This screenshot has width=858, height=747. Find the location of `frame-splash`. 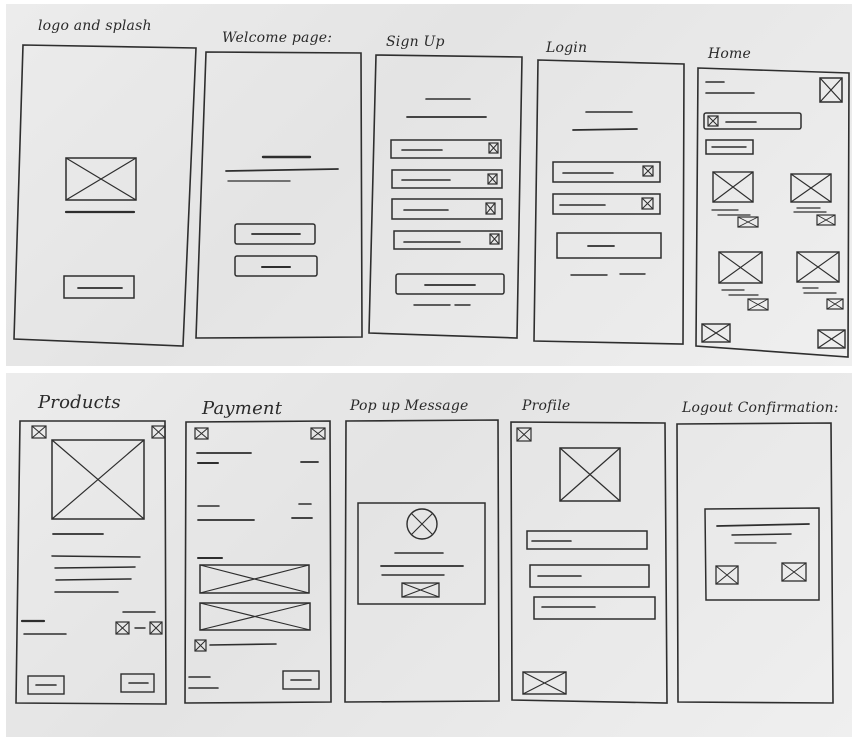

frame-splash is located at coordinates (105, 195).